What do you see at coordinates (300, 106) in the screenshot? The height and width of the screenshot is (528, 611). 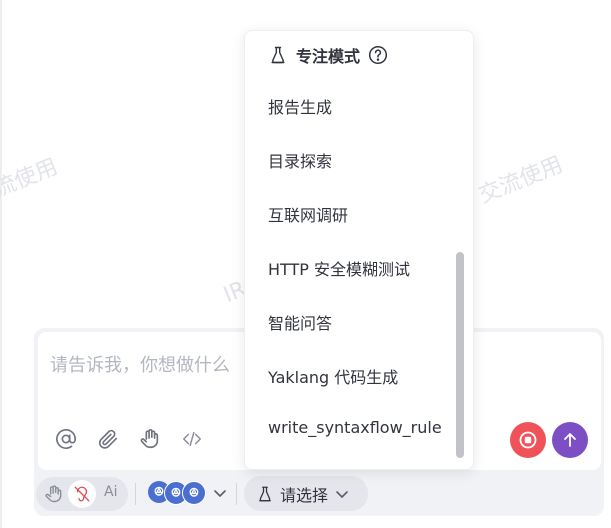 I see `dropdown-item: 报告生成` at bounding box center [300, 106].